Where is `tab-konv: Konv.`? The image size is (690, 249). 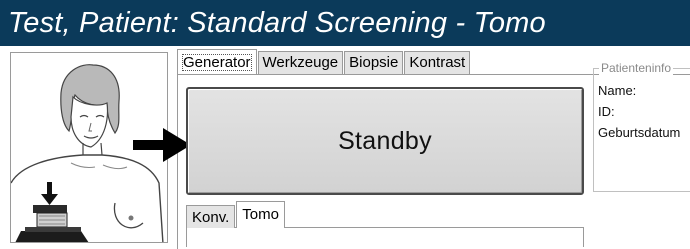 tab-konv: Konv. is located at coordinates (211, 216).